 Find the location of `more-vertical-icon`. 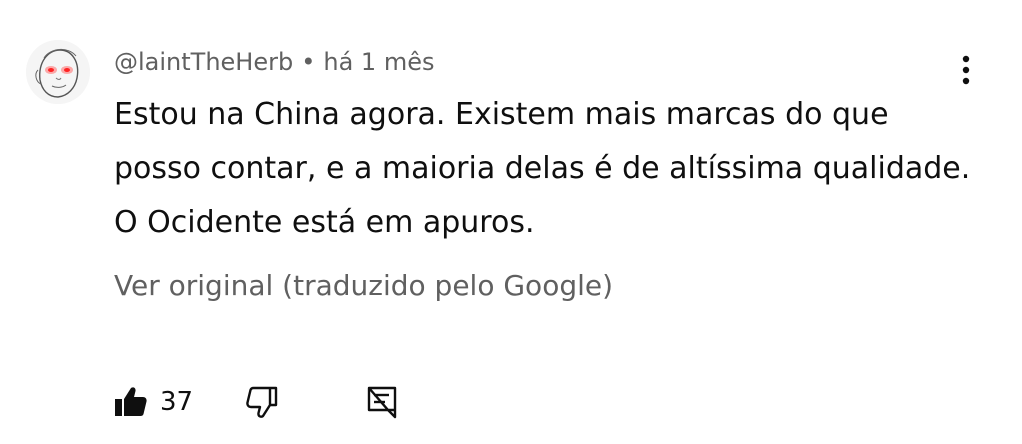

more-vertical-icon is located at coordinates (966, 70).